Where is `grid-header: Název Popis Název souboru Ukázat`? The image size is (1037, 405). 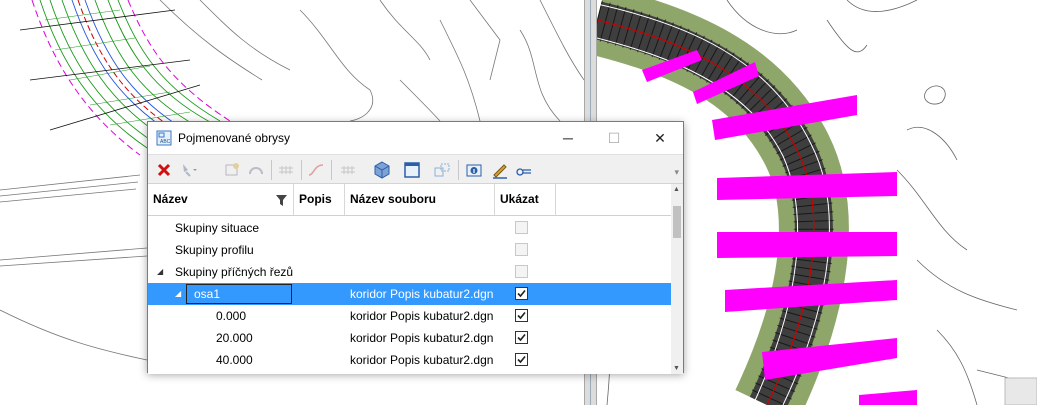
grid-header: Název Popis Název souboru Ukázat is located at coordinates (409, 200).